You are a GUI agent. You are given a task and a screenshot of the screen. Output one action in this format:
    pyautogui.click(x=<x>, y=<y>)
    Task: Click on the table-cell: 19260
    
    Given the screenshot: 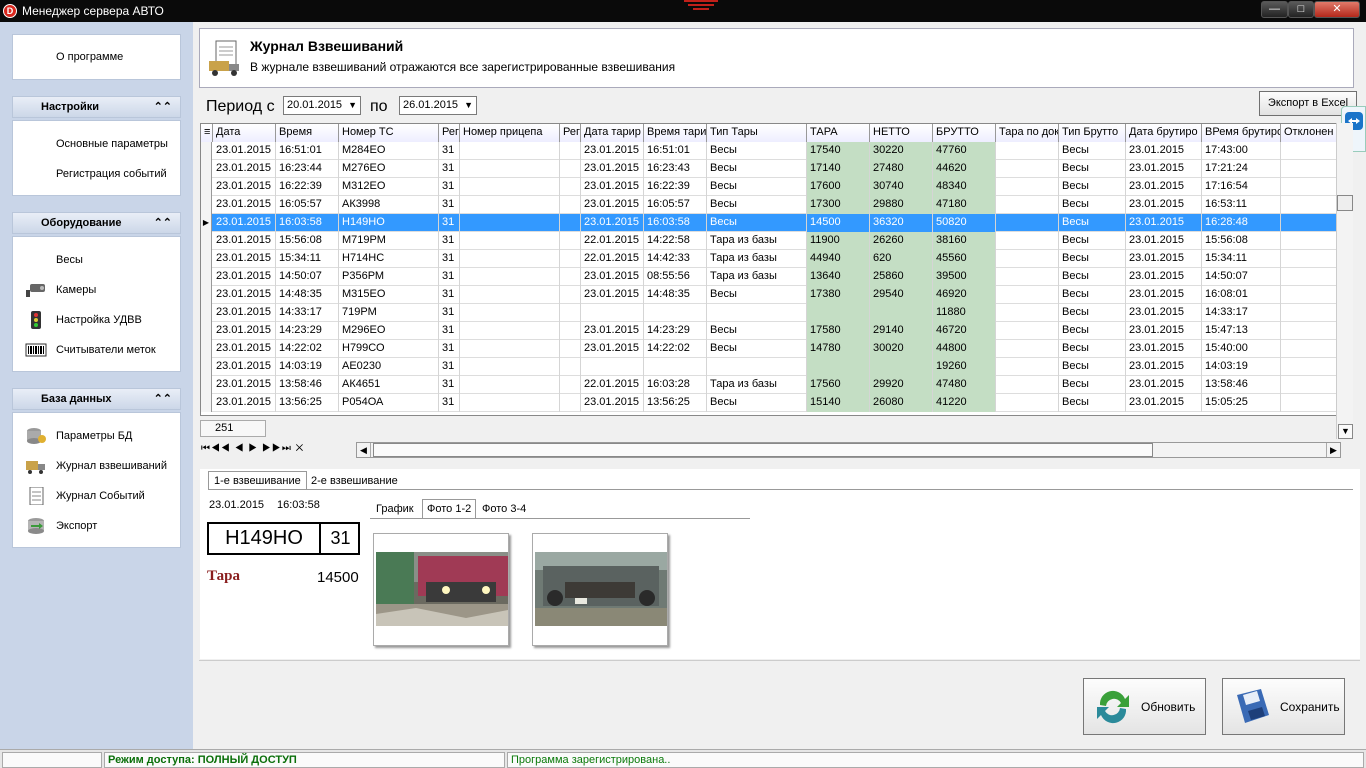 What is the action you would take?
    pyautogui.click(x=964, y=367)
    